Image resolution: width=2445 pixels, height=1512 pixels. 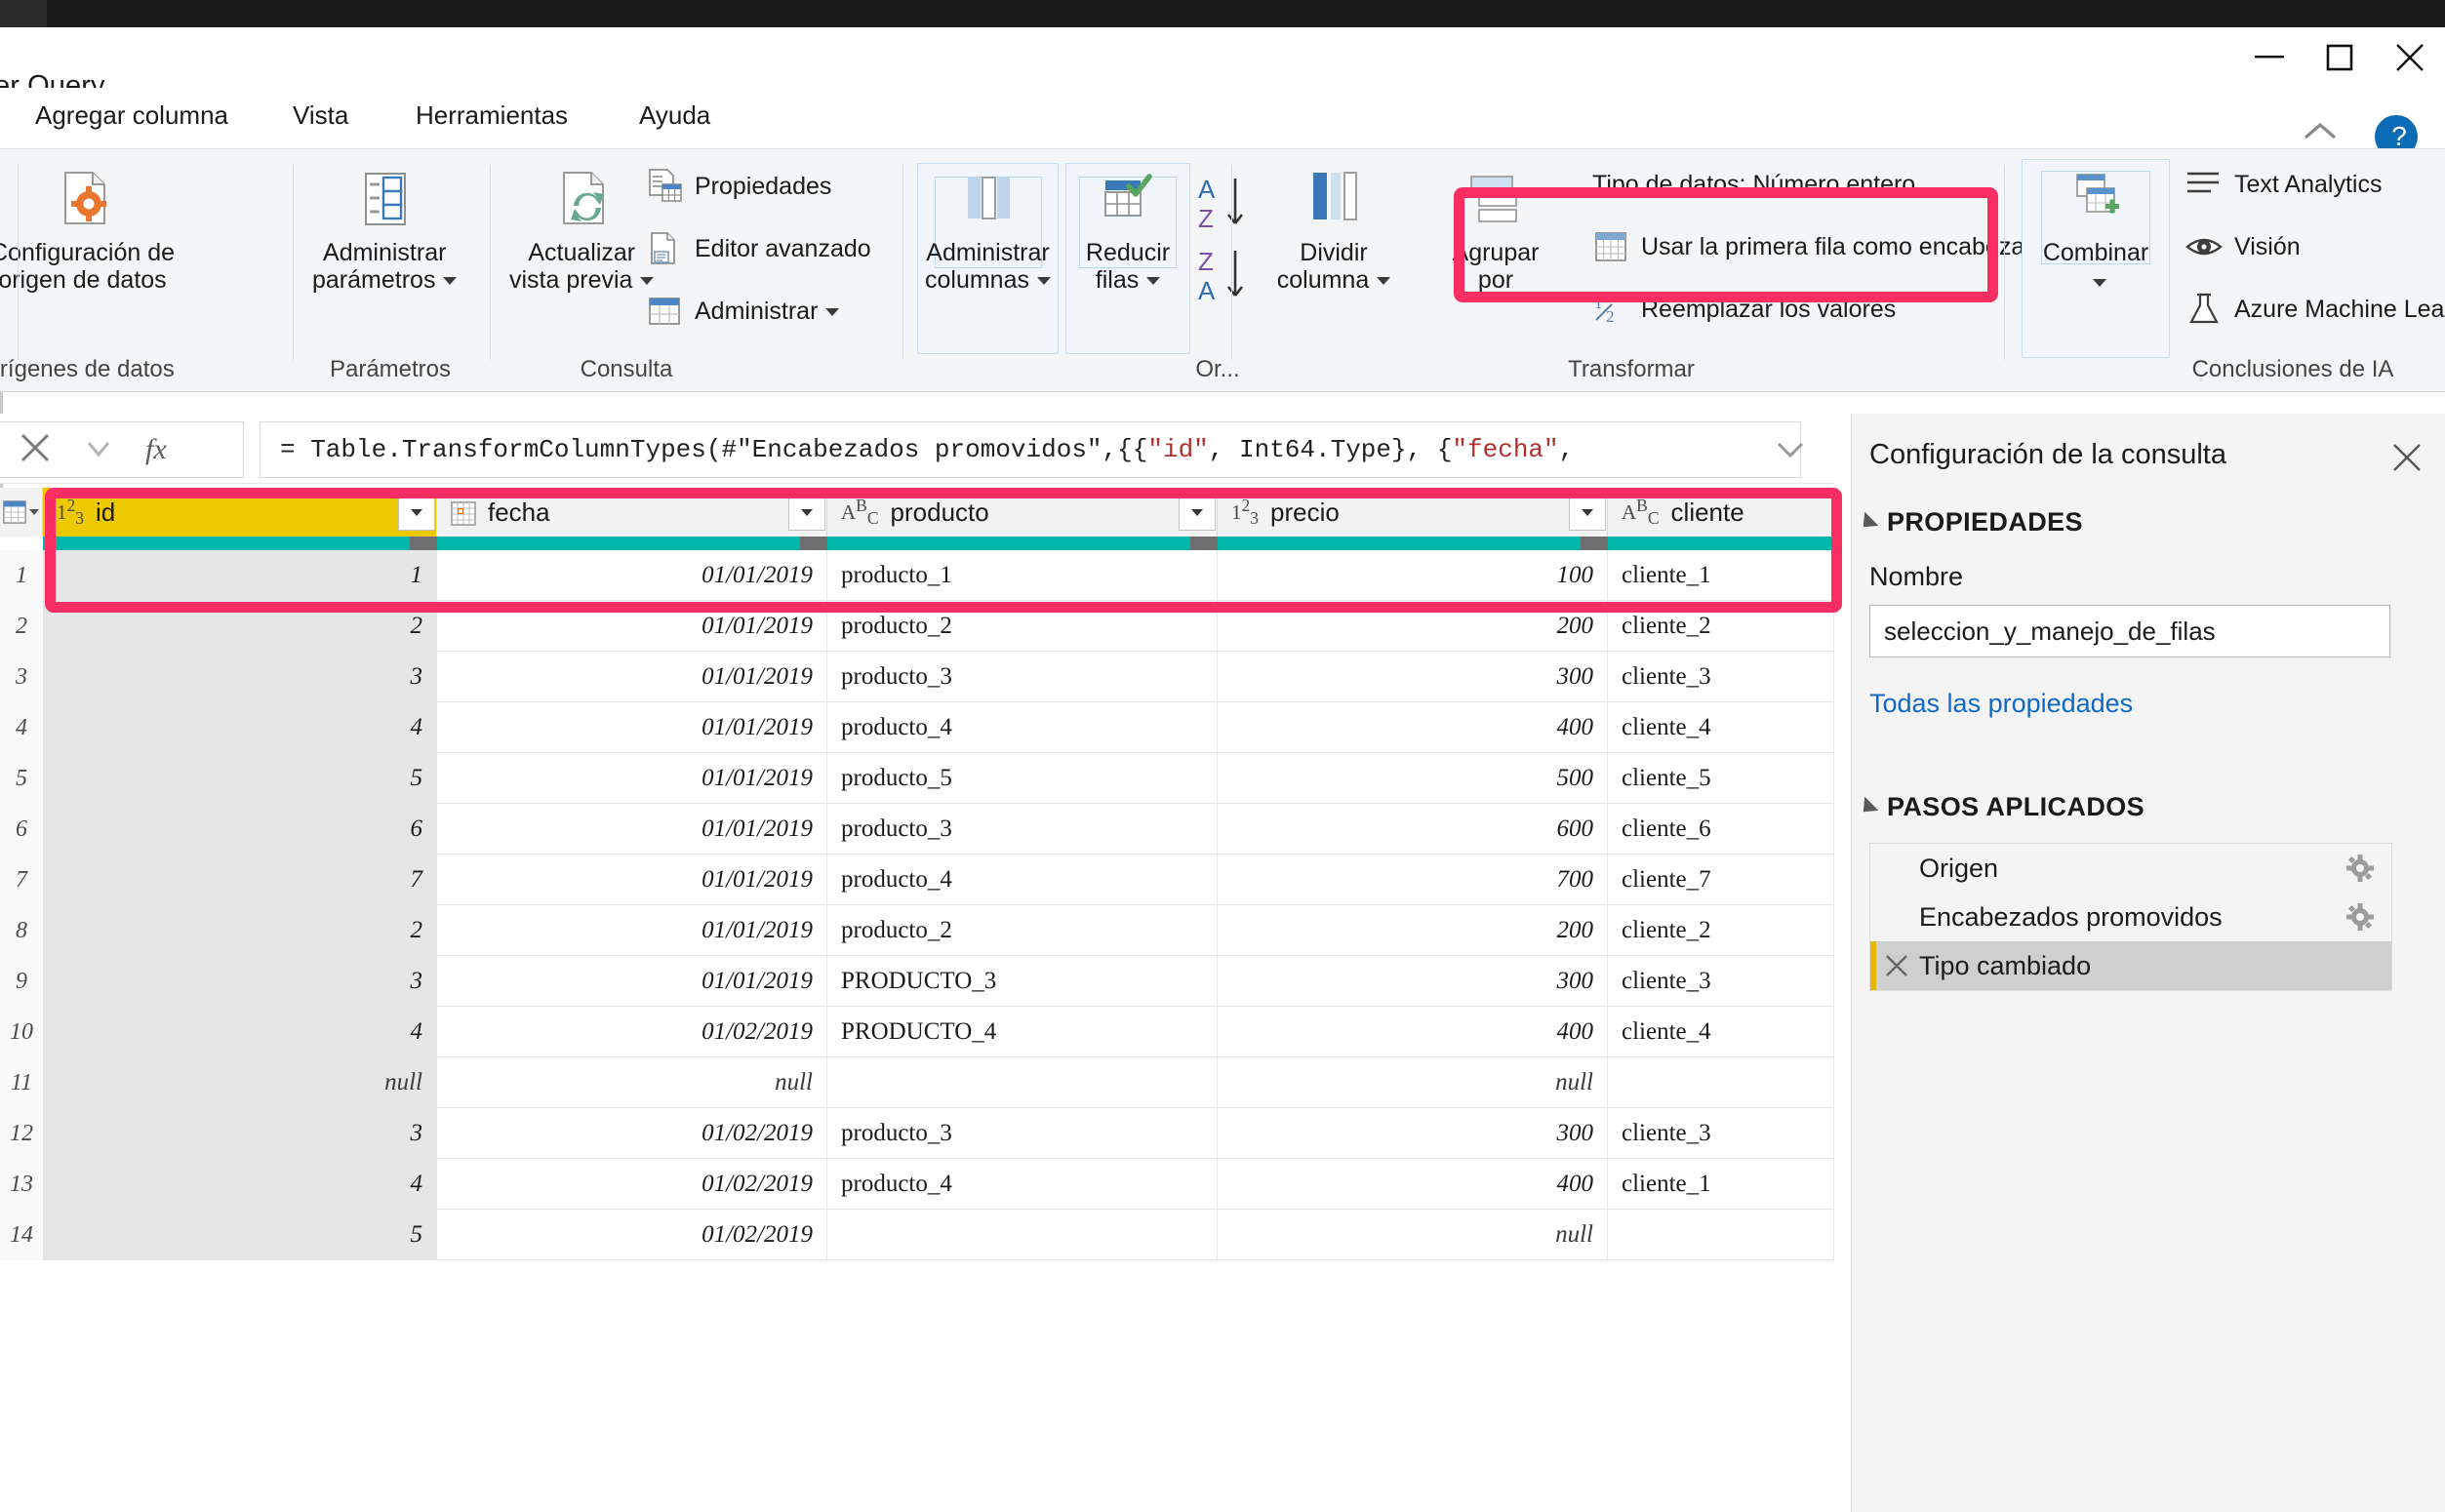 I want to click on column-filter-precio, so click(x=1587, y=512).